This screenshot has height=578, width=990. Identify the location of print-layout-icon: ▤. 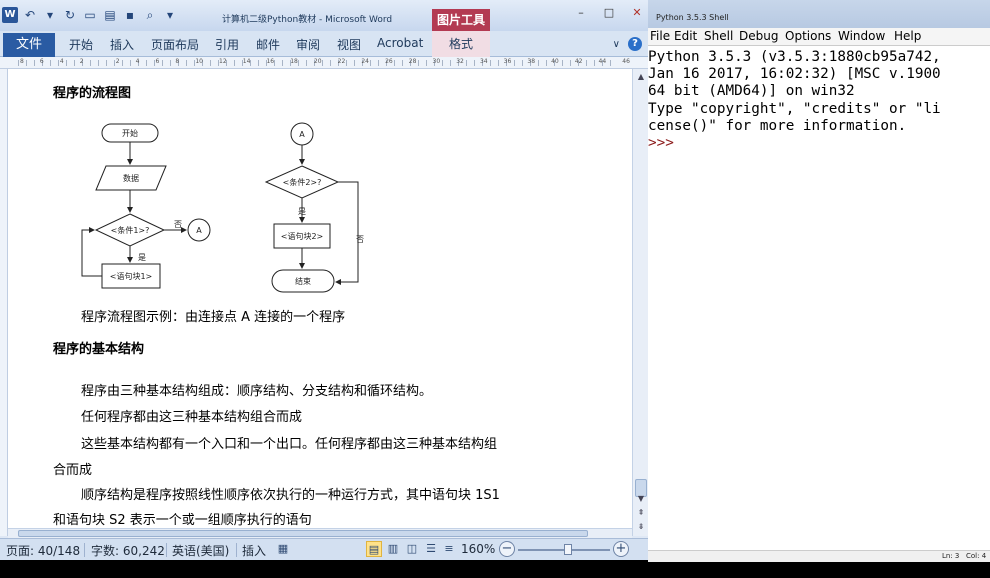
(374, 549).